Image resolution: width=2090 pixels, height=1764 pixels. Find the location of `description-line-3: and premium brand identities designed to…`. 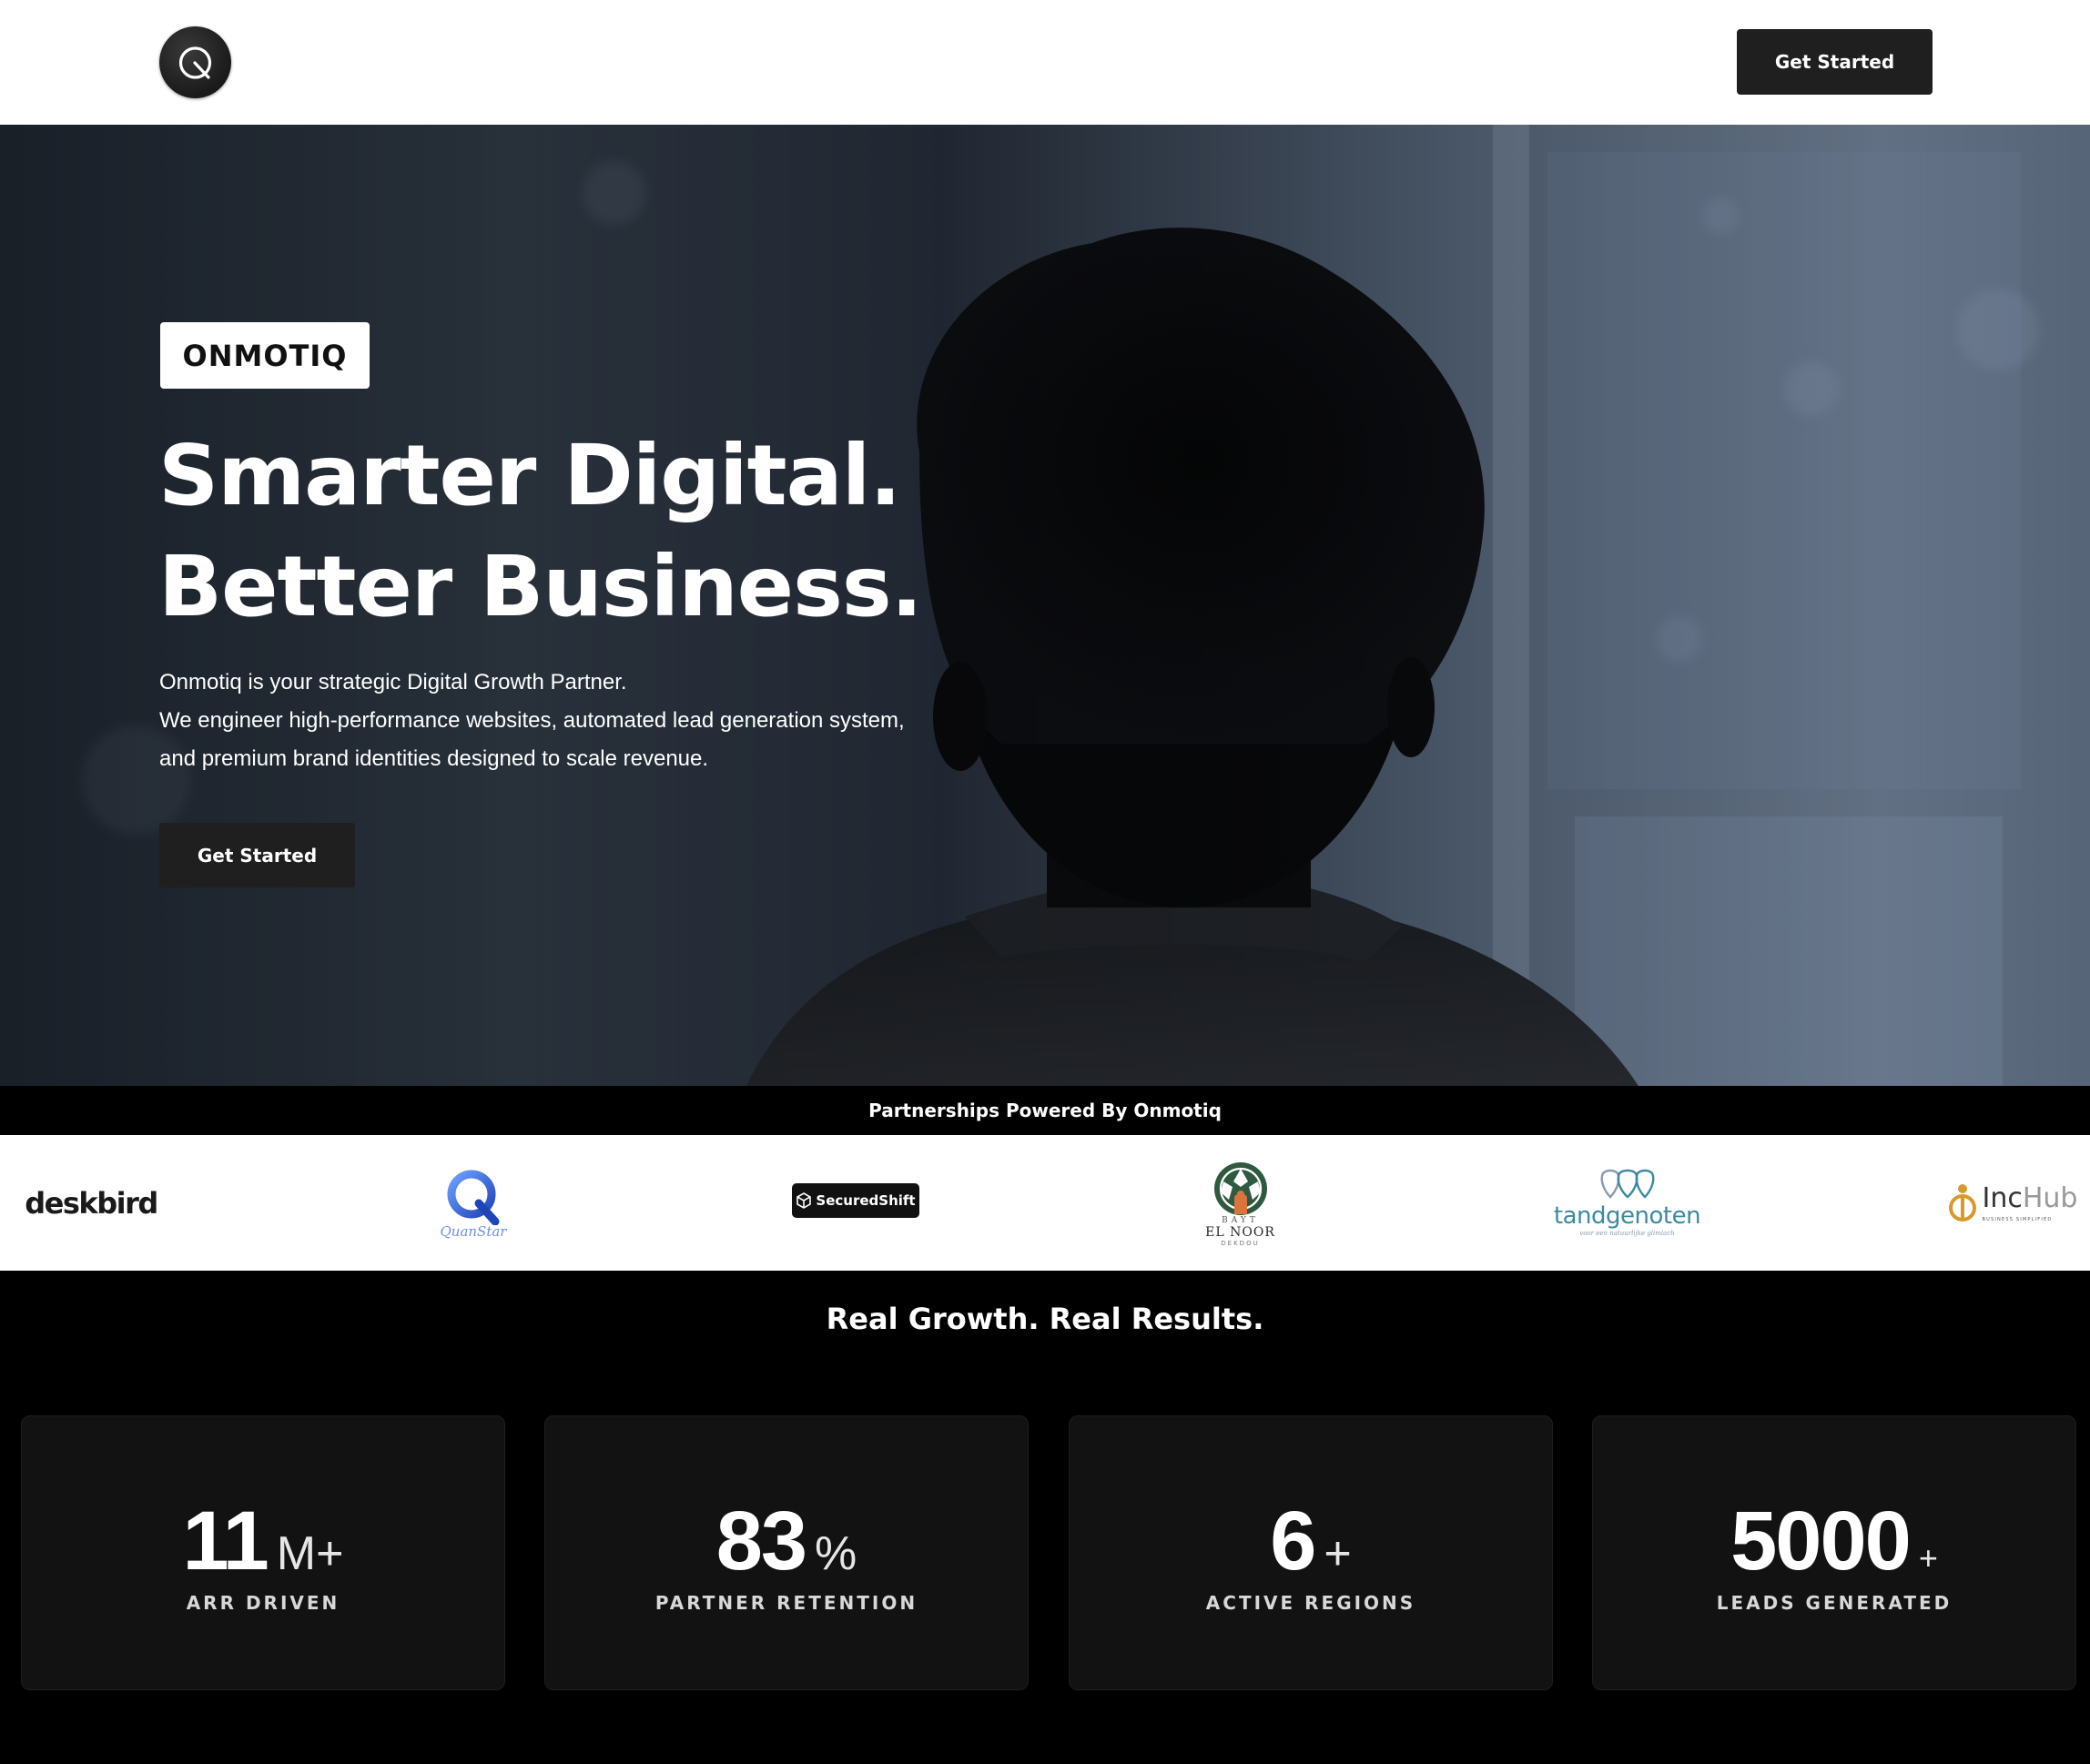

description-line-3: and premium brand identities designed to… is located at coordinates (434, 758).